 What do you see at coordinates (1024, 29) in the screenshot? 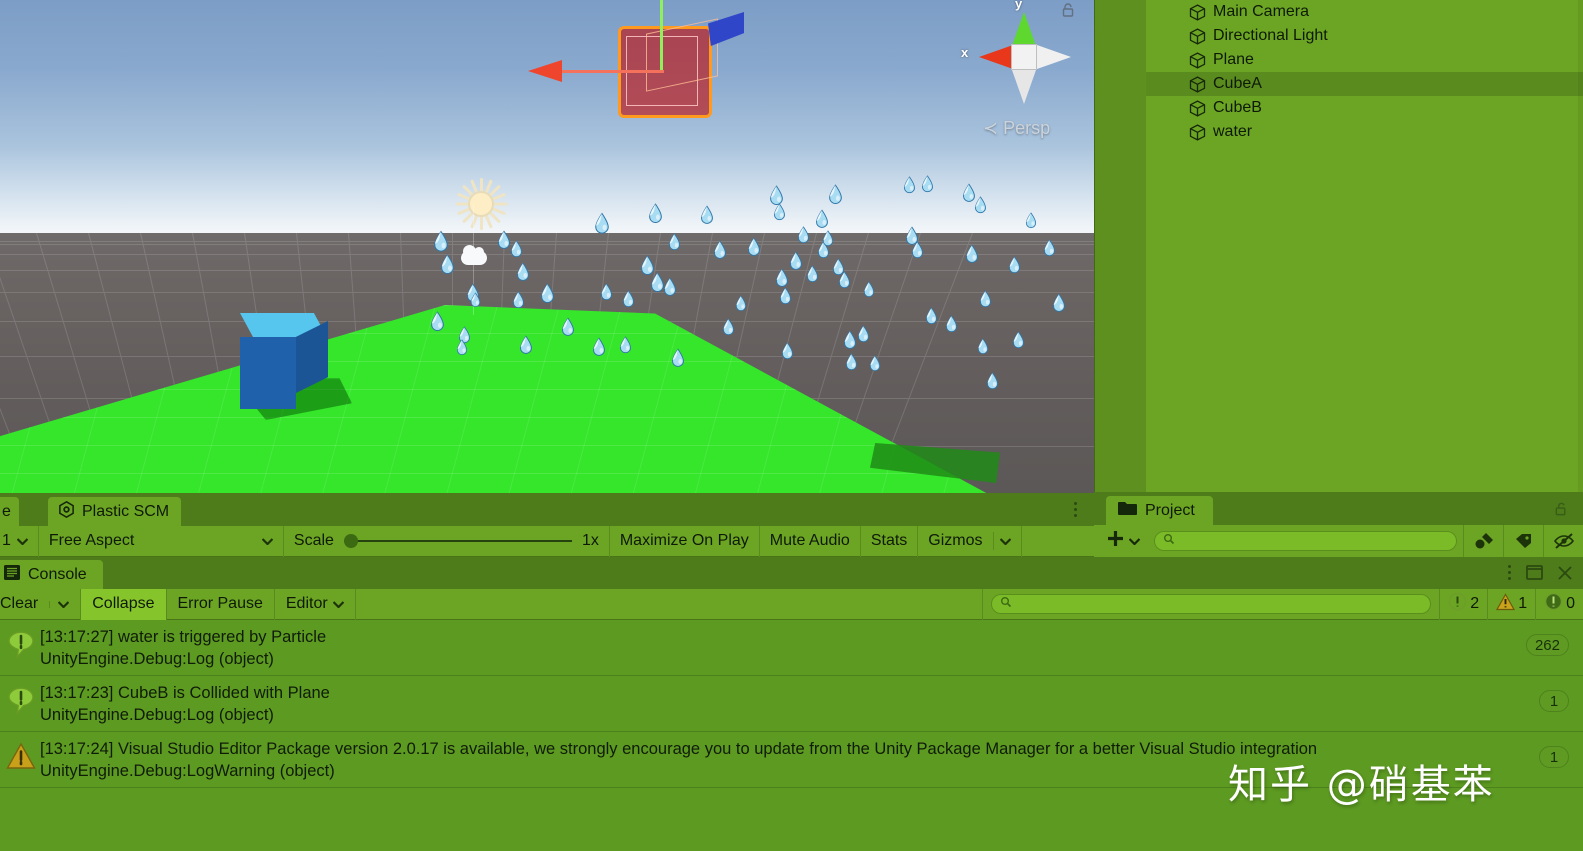
I see `gizmo-y-cone-icon` at bounding box center [1024, 29].